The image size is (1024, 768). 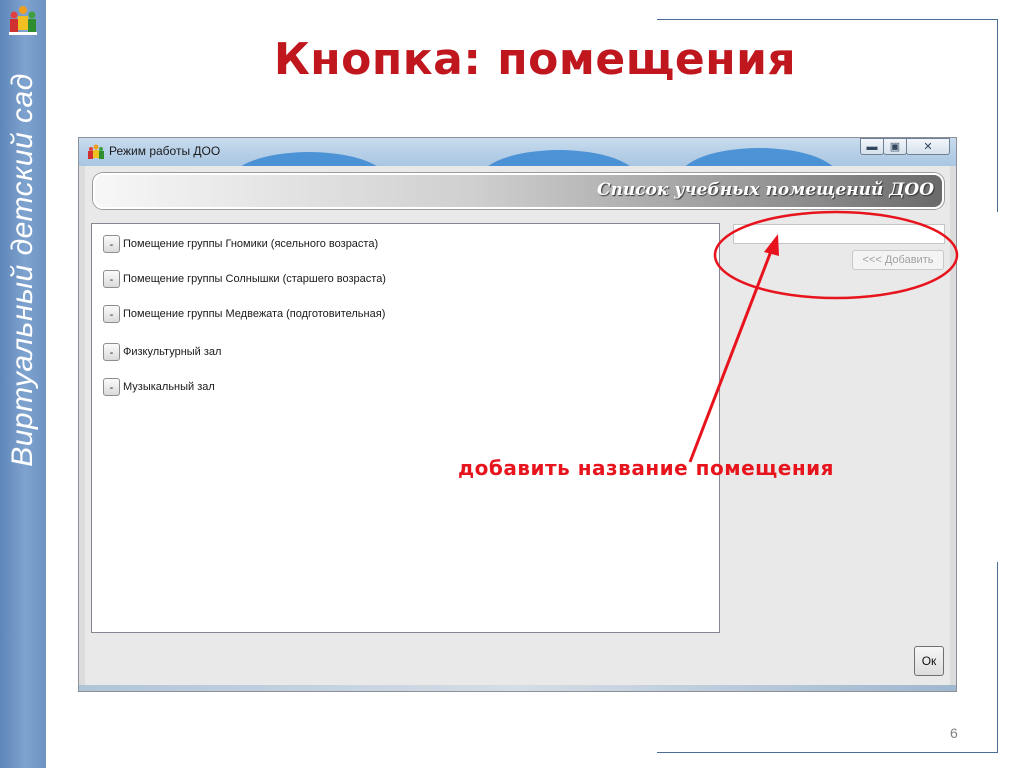 I want to click on annotation-overlay, so click(x=823, y=336).